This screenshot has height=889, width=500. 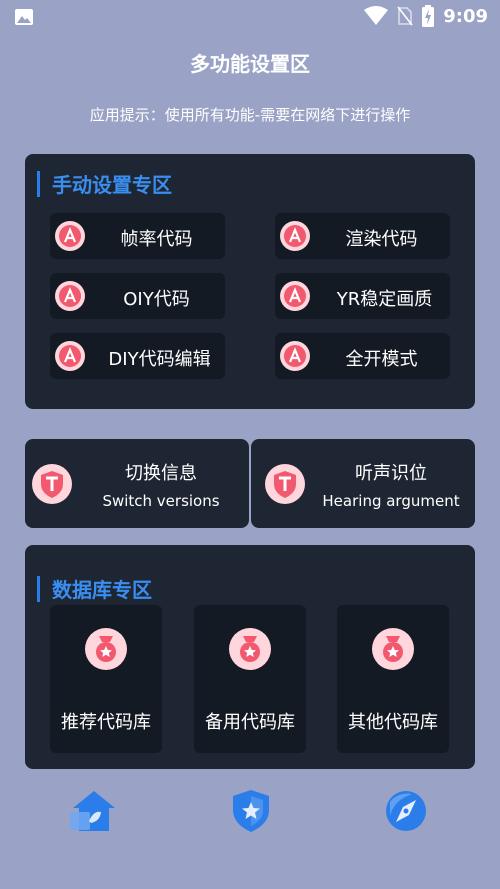 What do you see at coordinates (106, 679) in the screenshot?
I see `recommended-code-library-card: 推荐代码库` at bounding box center [106, 679].